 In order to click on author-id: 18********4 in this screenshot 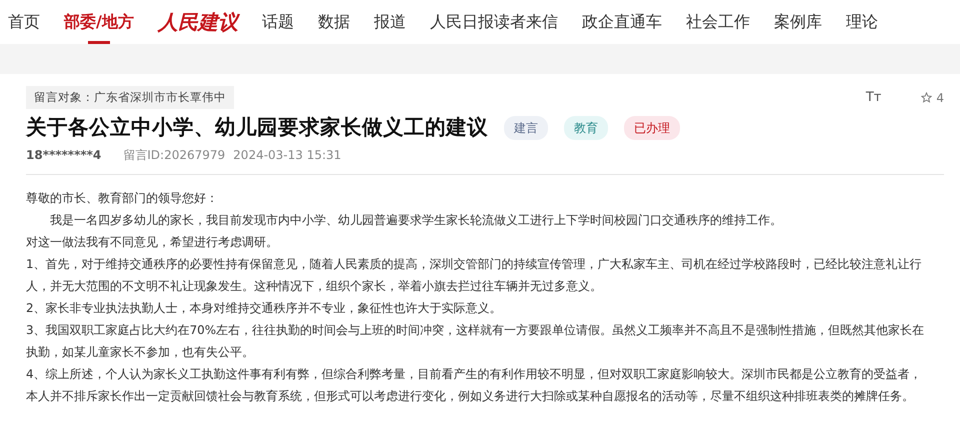, I will do `click(64, 155)`.